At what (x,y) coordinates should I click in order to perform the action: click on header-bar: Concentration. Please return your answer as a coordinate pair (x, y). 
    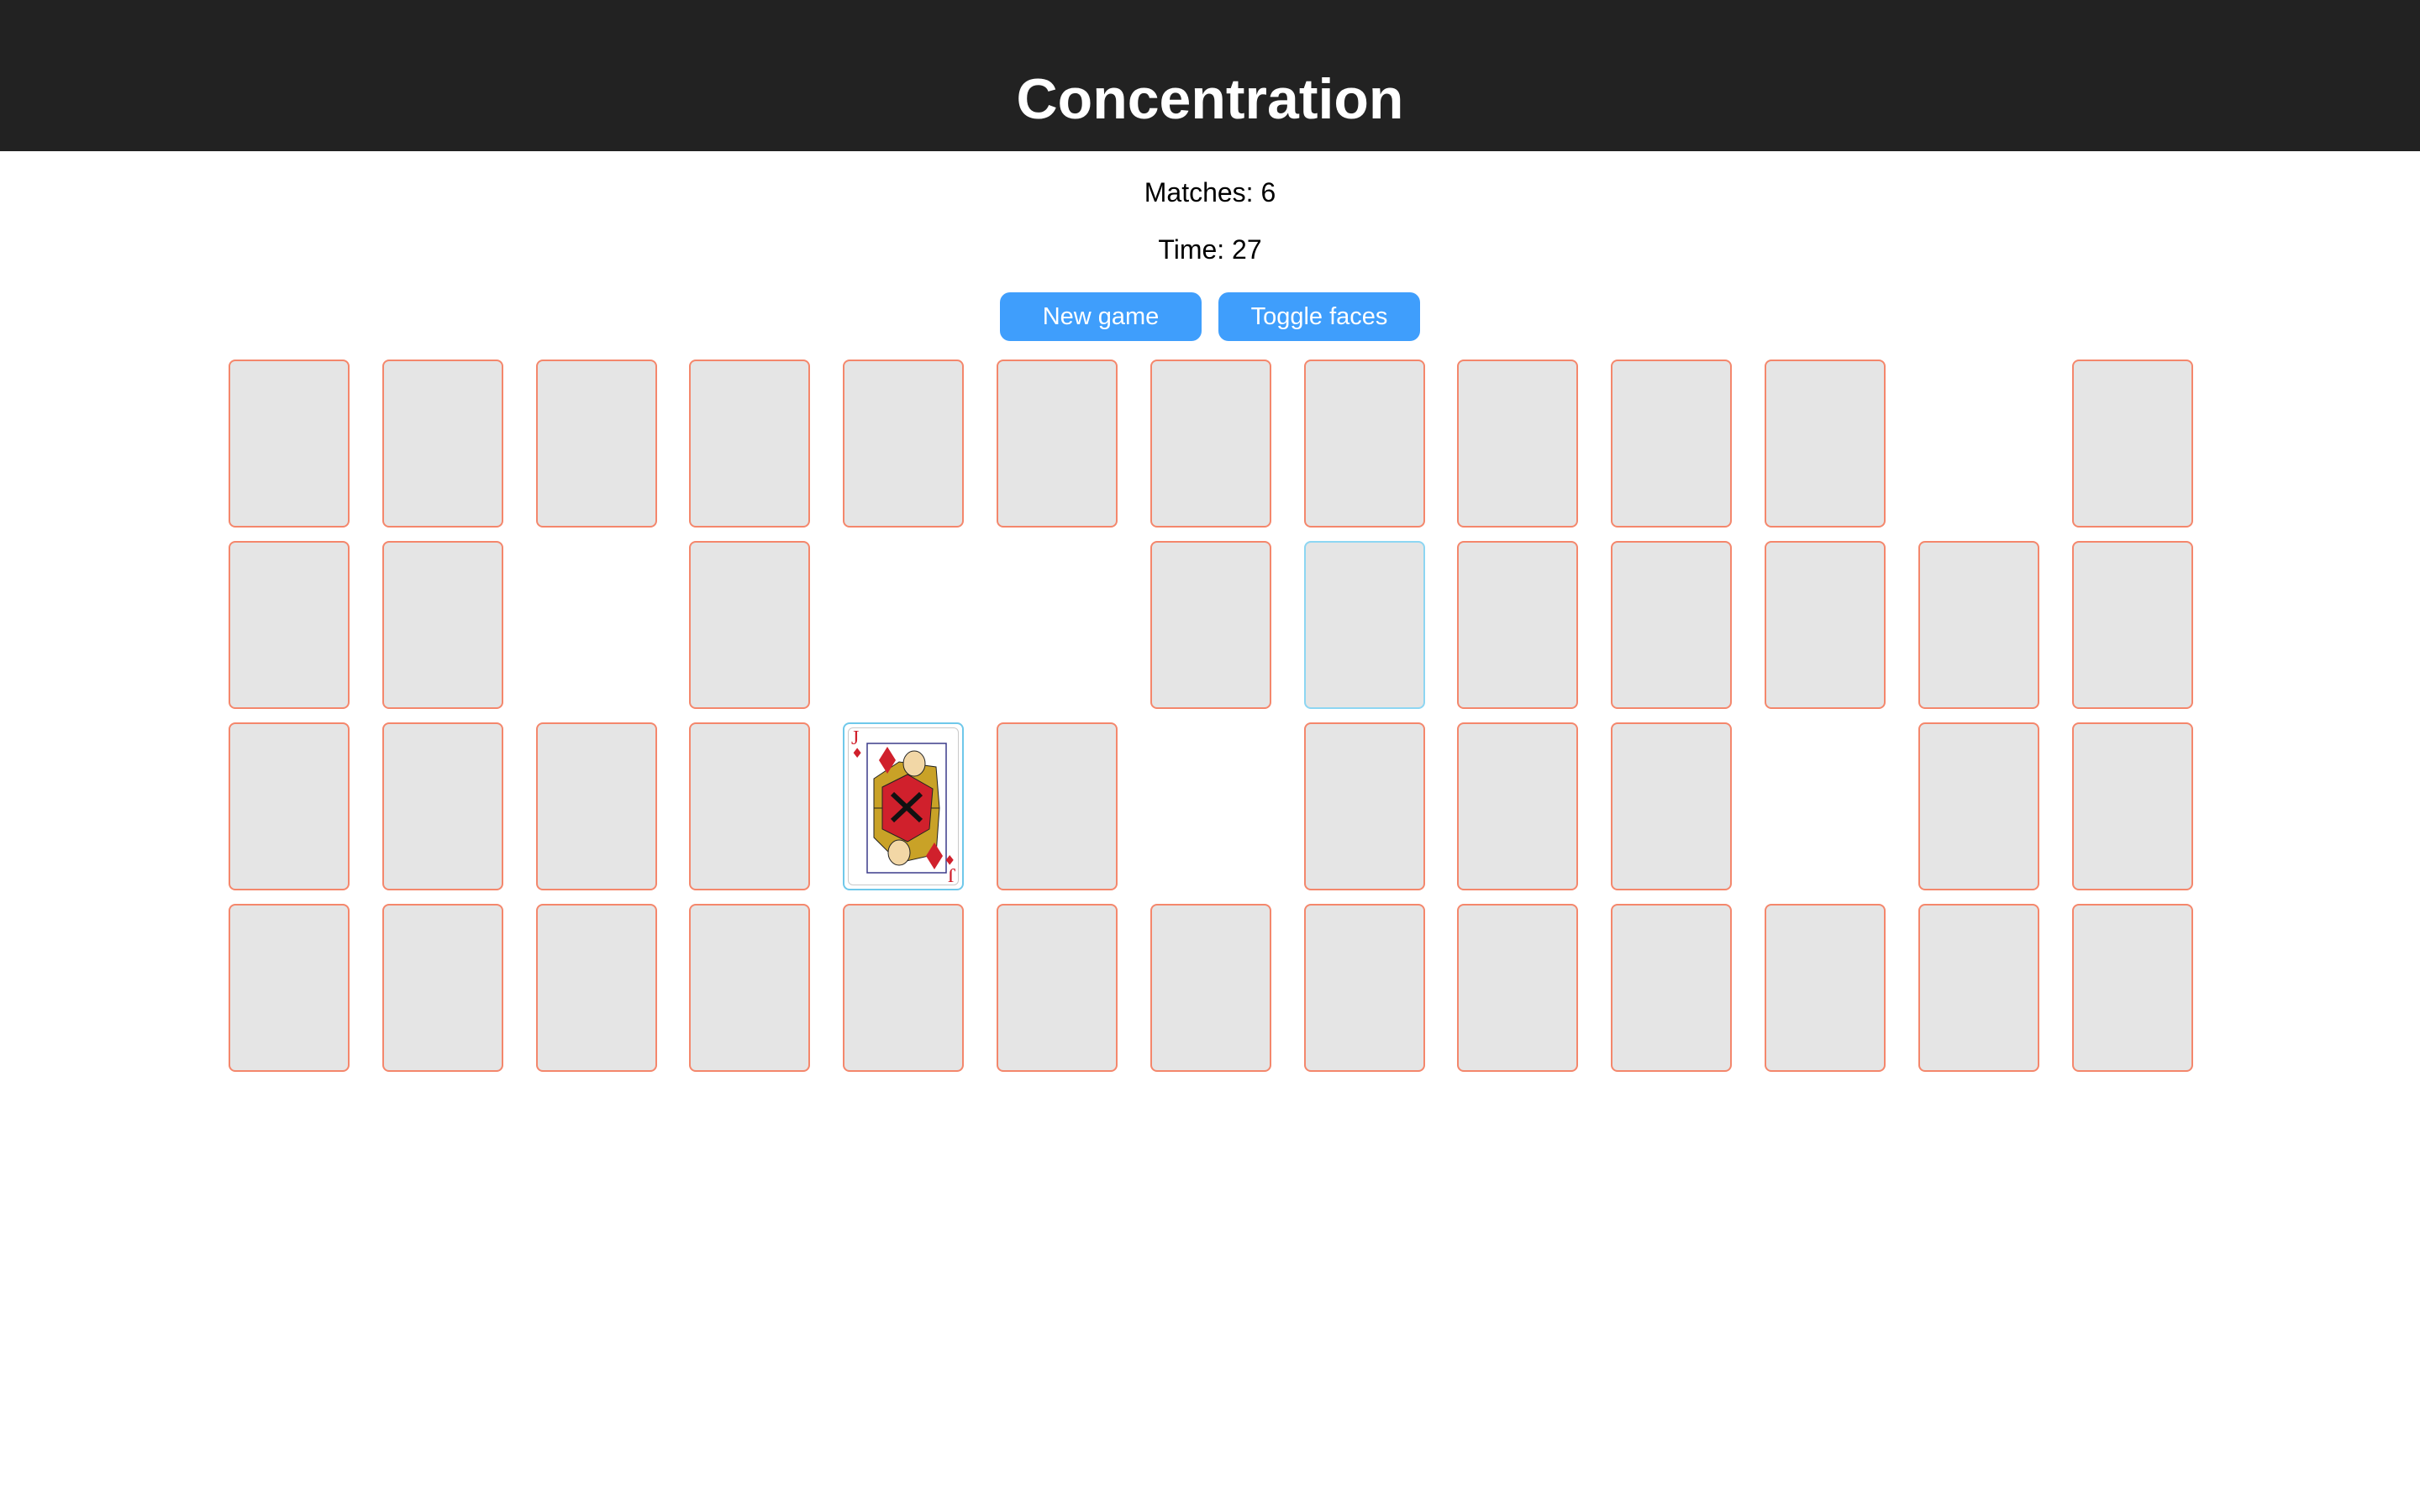
    Looking at the image, I should click on (1210, 75).